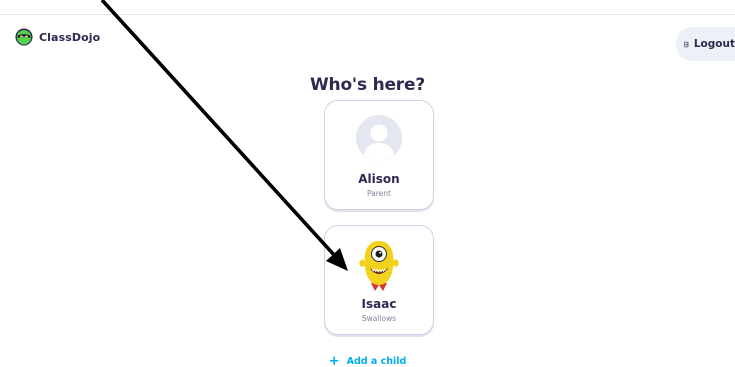  What do you see at coordinates (378, 193) in the screenshot?
I see `profile-role: Parent` at bounding box center [378, 193].